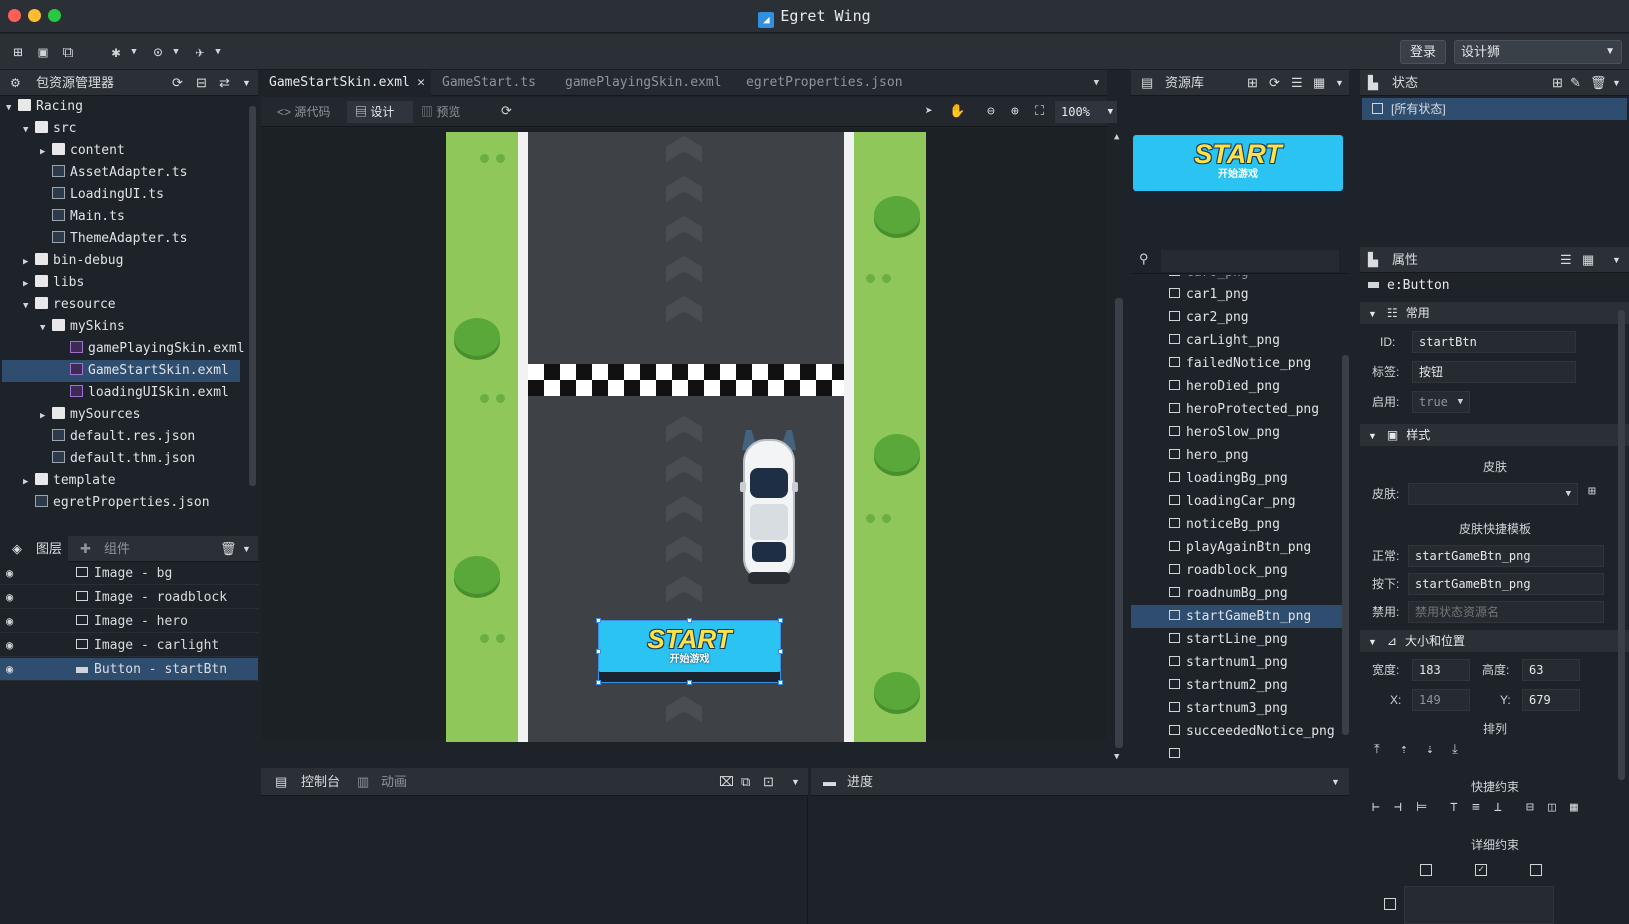  I want to click on resource-item: loadingCar_png, so click(1238, 501).